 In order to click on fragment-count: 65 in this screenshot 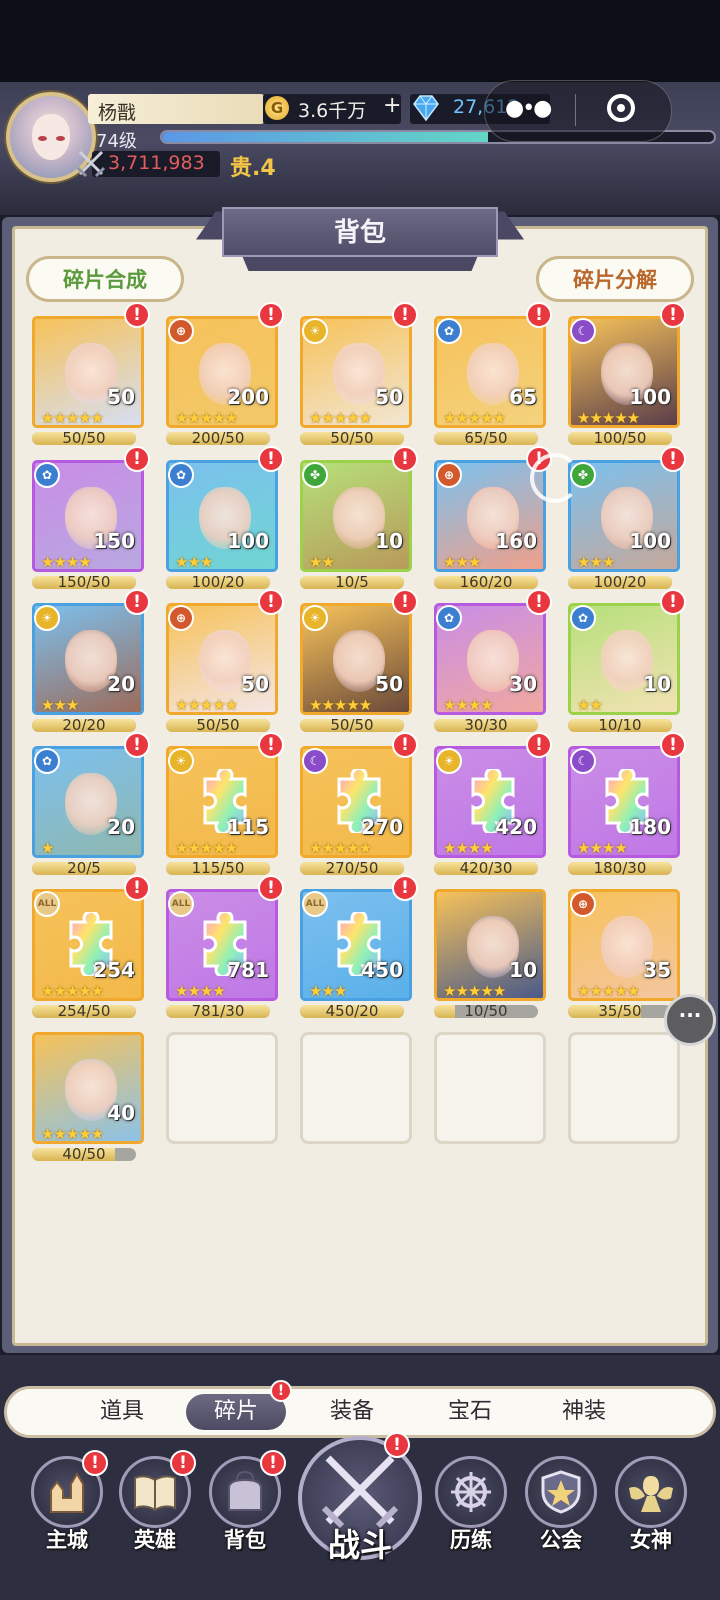, I will do `click(523, 397)`.